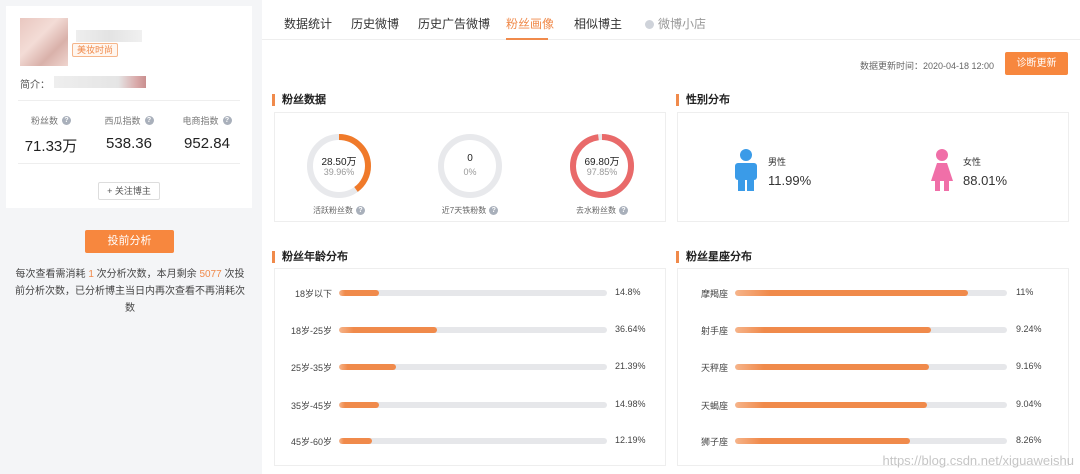 This screenshot has height=474, width=1080. What do you see at coordinates (122, 121) in the screenshot?
I see `stat-label: 西瓜指数` at bounding box center [122, 121].